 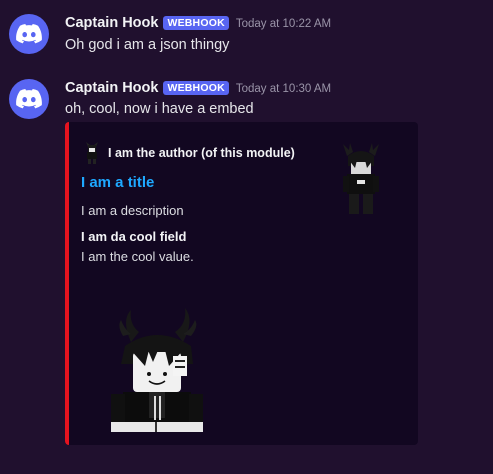 I want to click on author-icon, so click(x=92, y=153).